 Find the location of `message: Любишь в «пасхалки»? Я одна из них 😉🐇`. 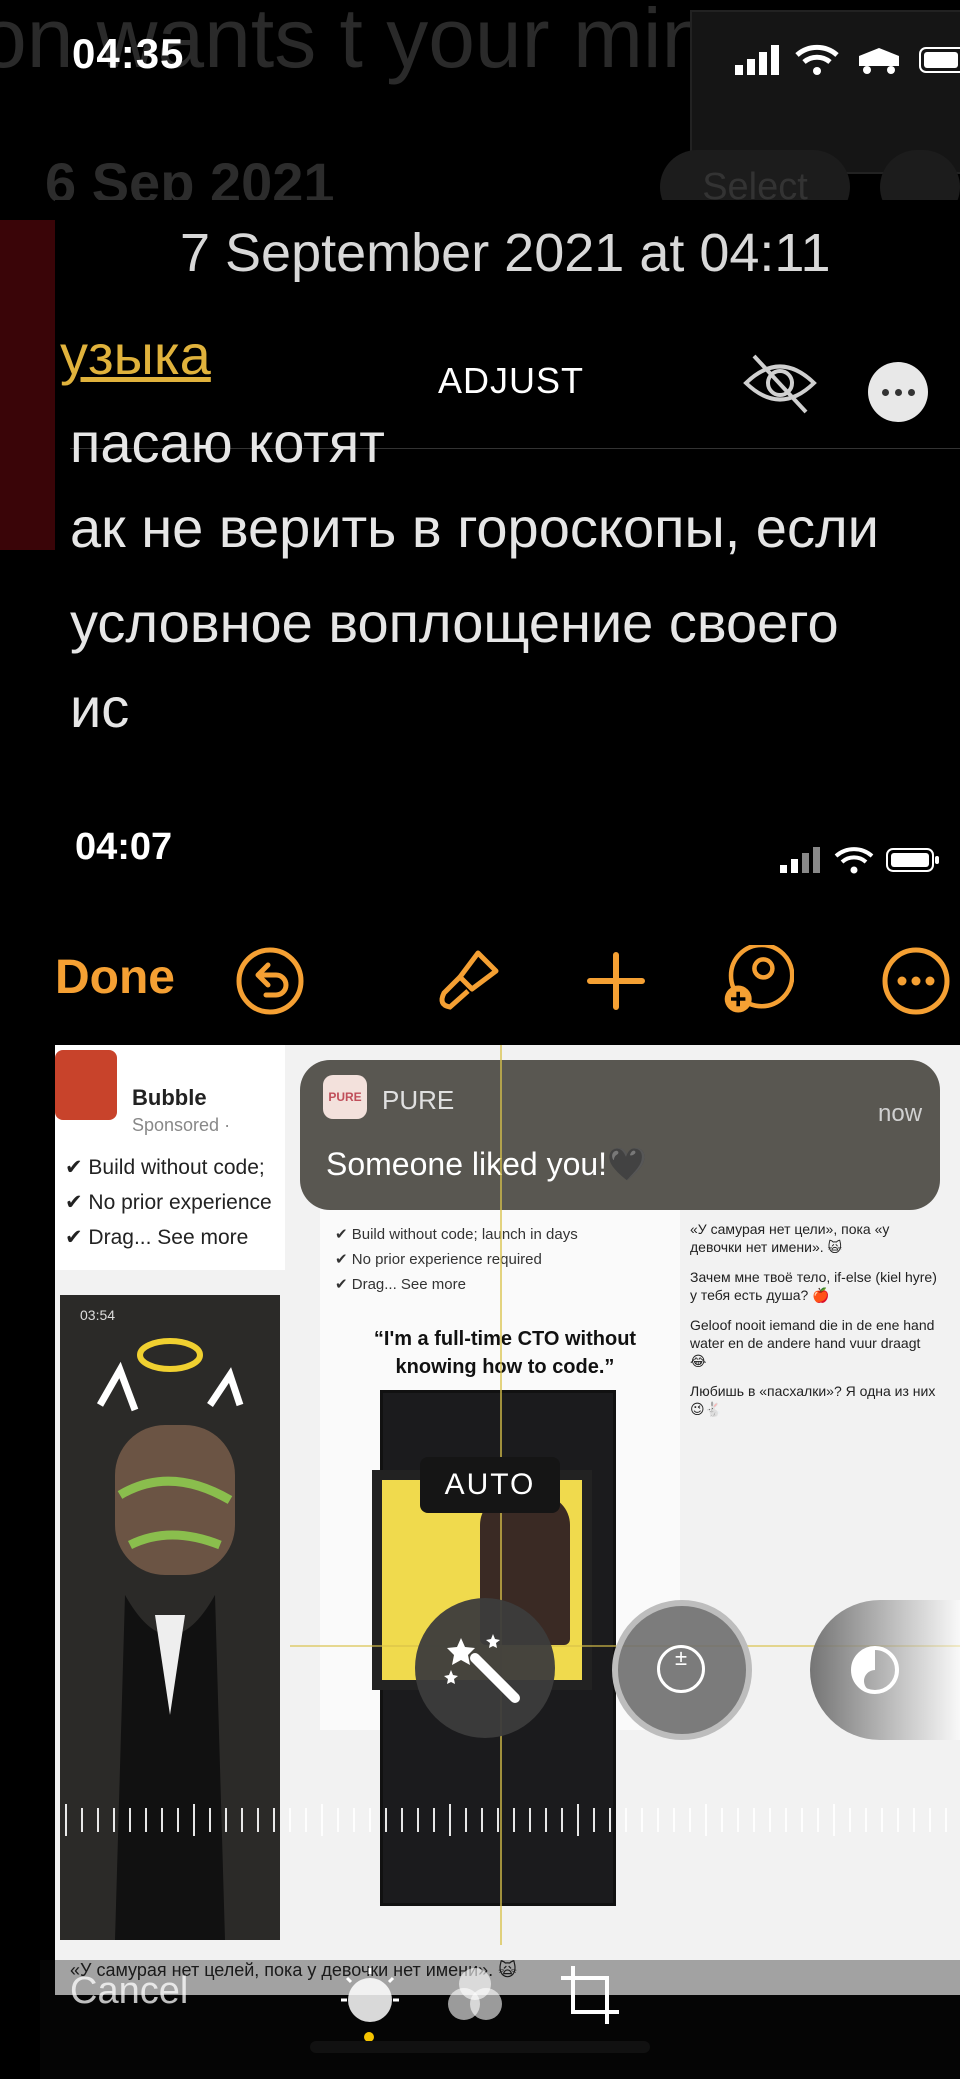

message: Любишь в «пасхалки»? Я одна из них 😉🐇 is located at coordinates (813, 1400).